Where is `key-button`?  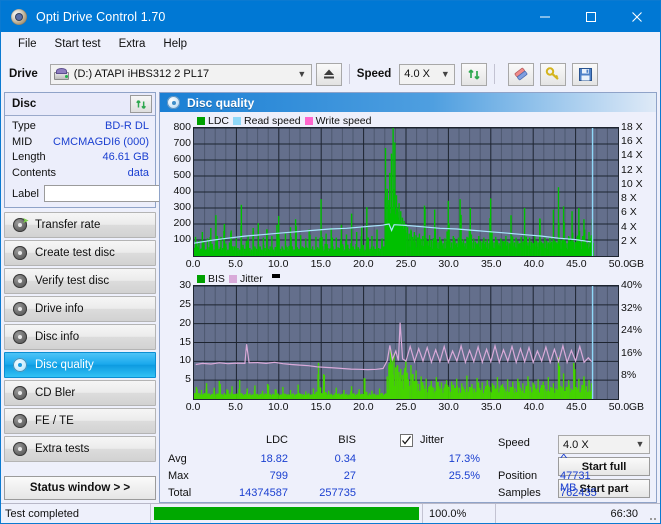
key-button is located at coordinates (553, 74).